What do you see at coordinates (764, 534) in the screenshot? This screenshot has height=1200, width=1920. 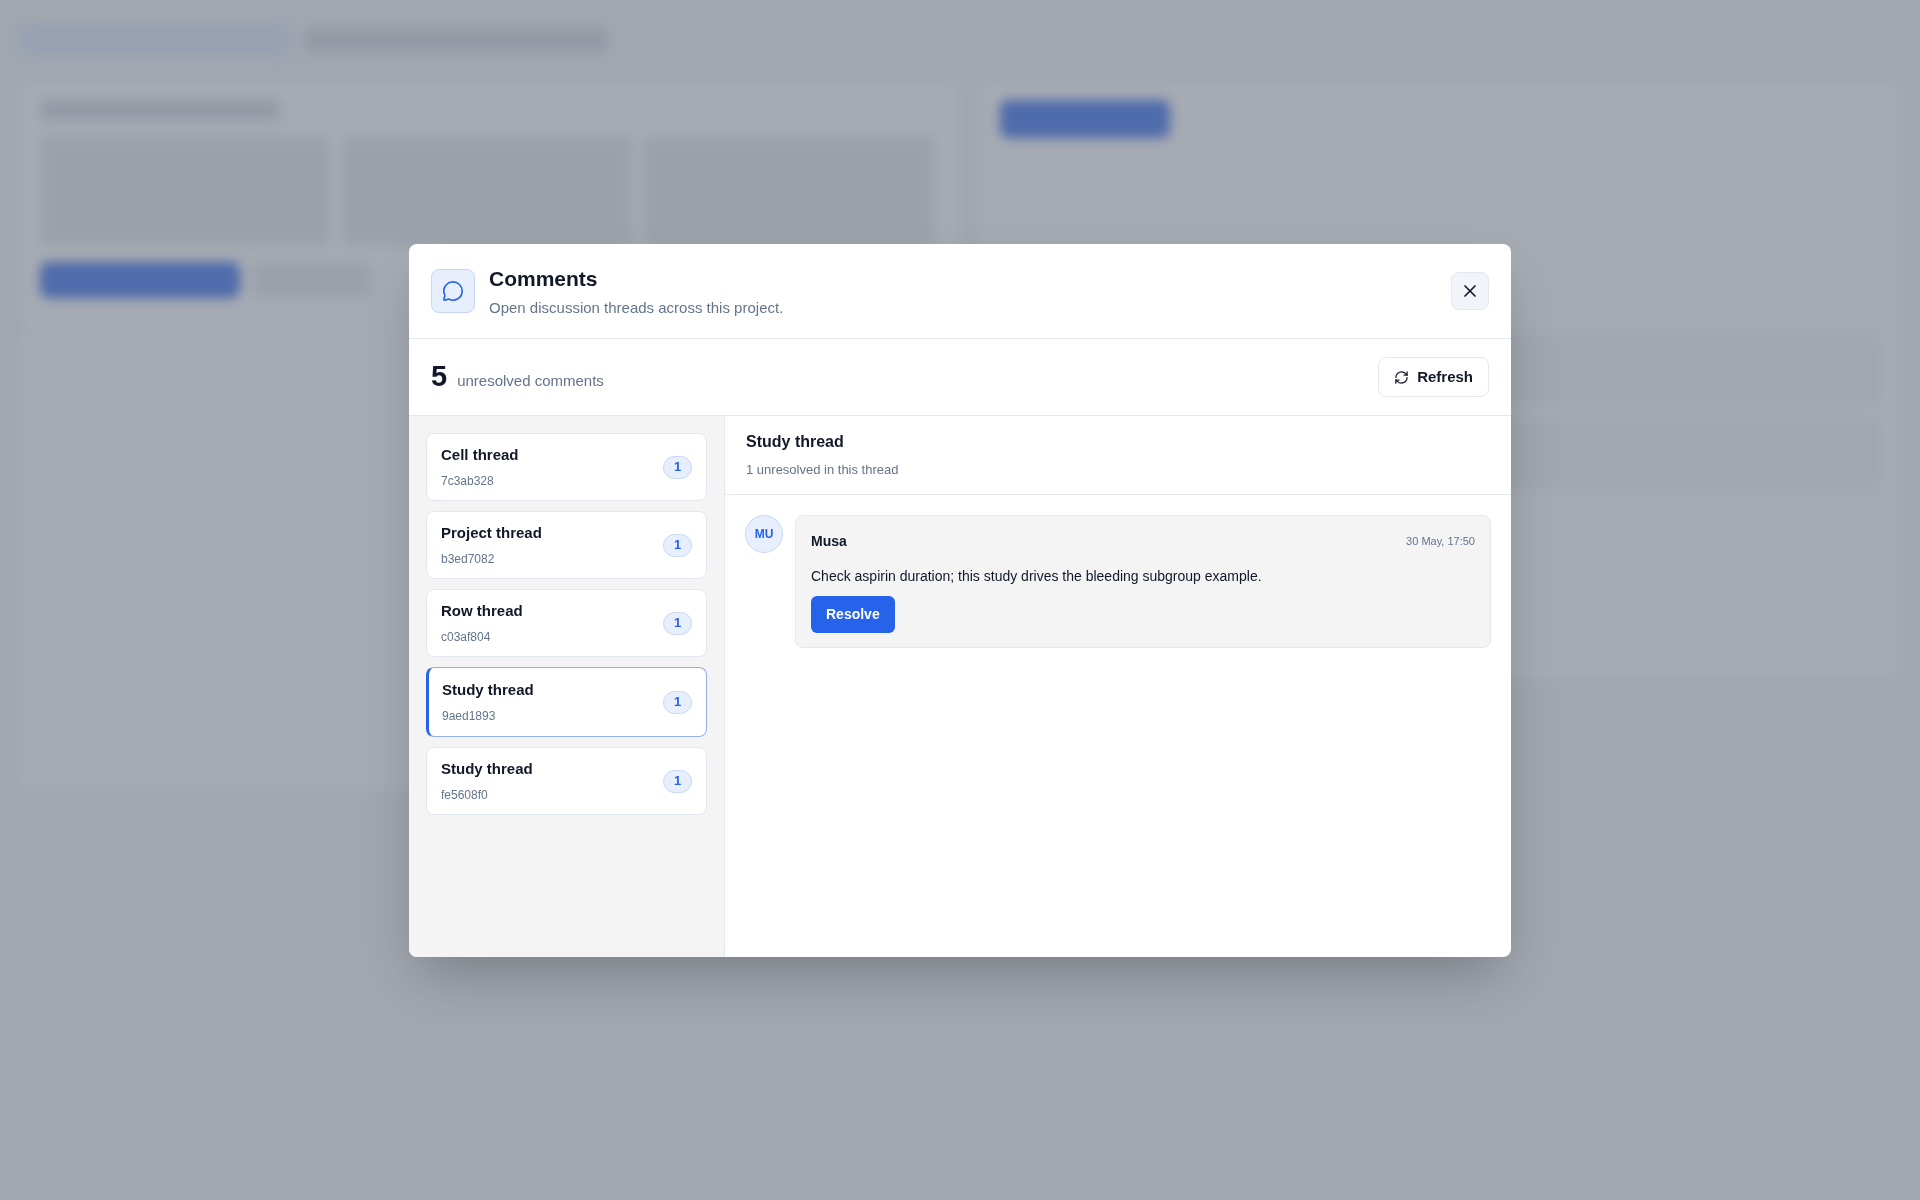 I see `avatar: MU` at bounding box center [764, 534].